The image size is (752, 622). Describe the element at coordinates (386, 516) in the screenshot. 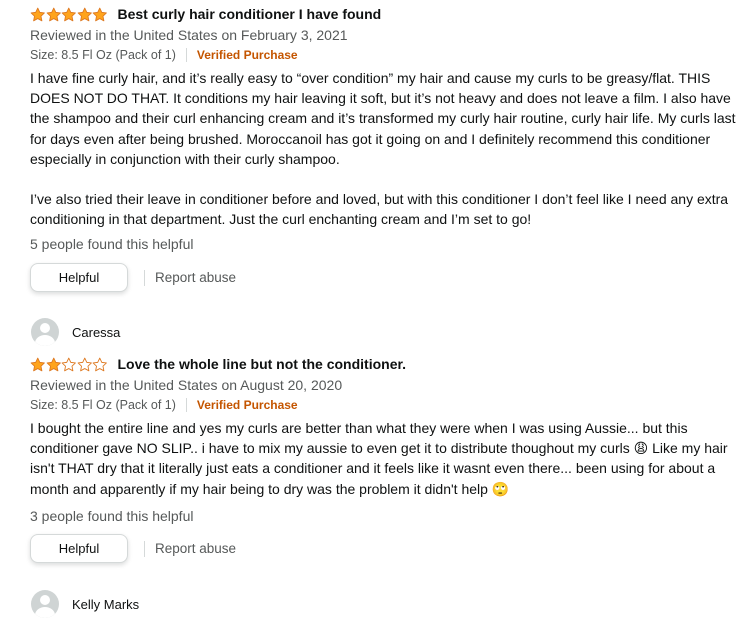

I see `helpful-count-row: 3 people found this helpful` at that location.